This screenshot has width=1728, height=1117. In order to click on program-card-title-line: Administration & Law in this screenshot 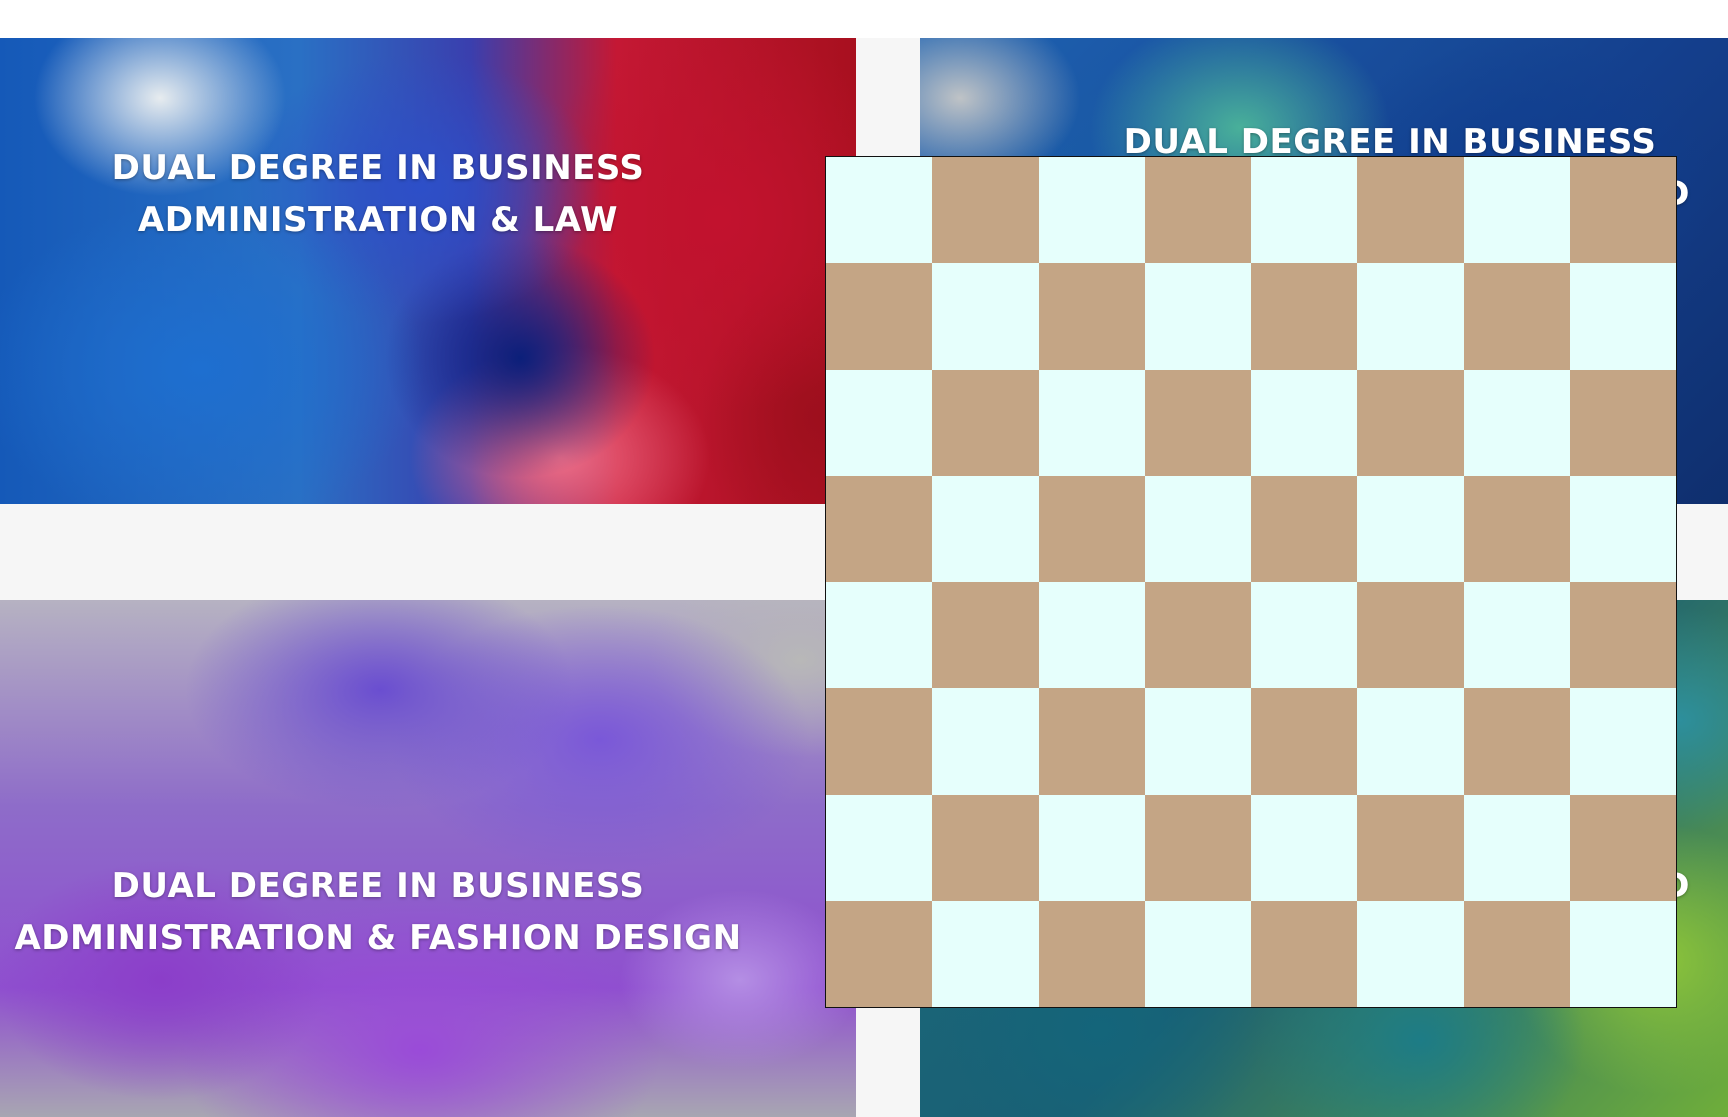, I will do `click(378, 220)`.